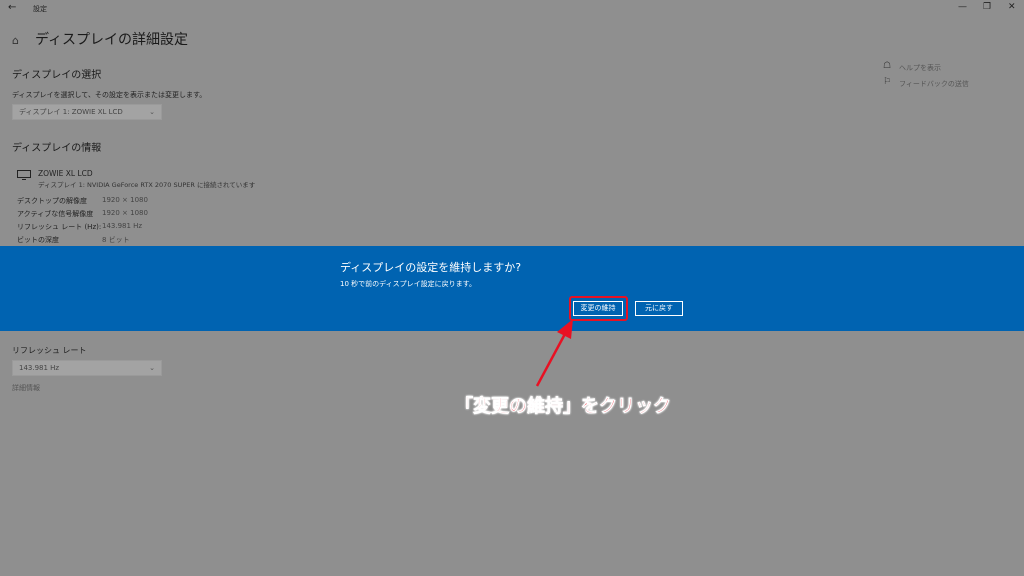 This screenshot has width=1024, height=576. What do you see at coordinates (109, 95) in the screenshot?
I see `select-display-description: ディスプレイを選択して、その設定を表示または変更します。` at bounding box center [109, 95].